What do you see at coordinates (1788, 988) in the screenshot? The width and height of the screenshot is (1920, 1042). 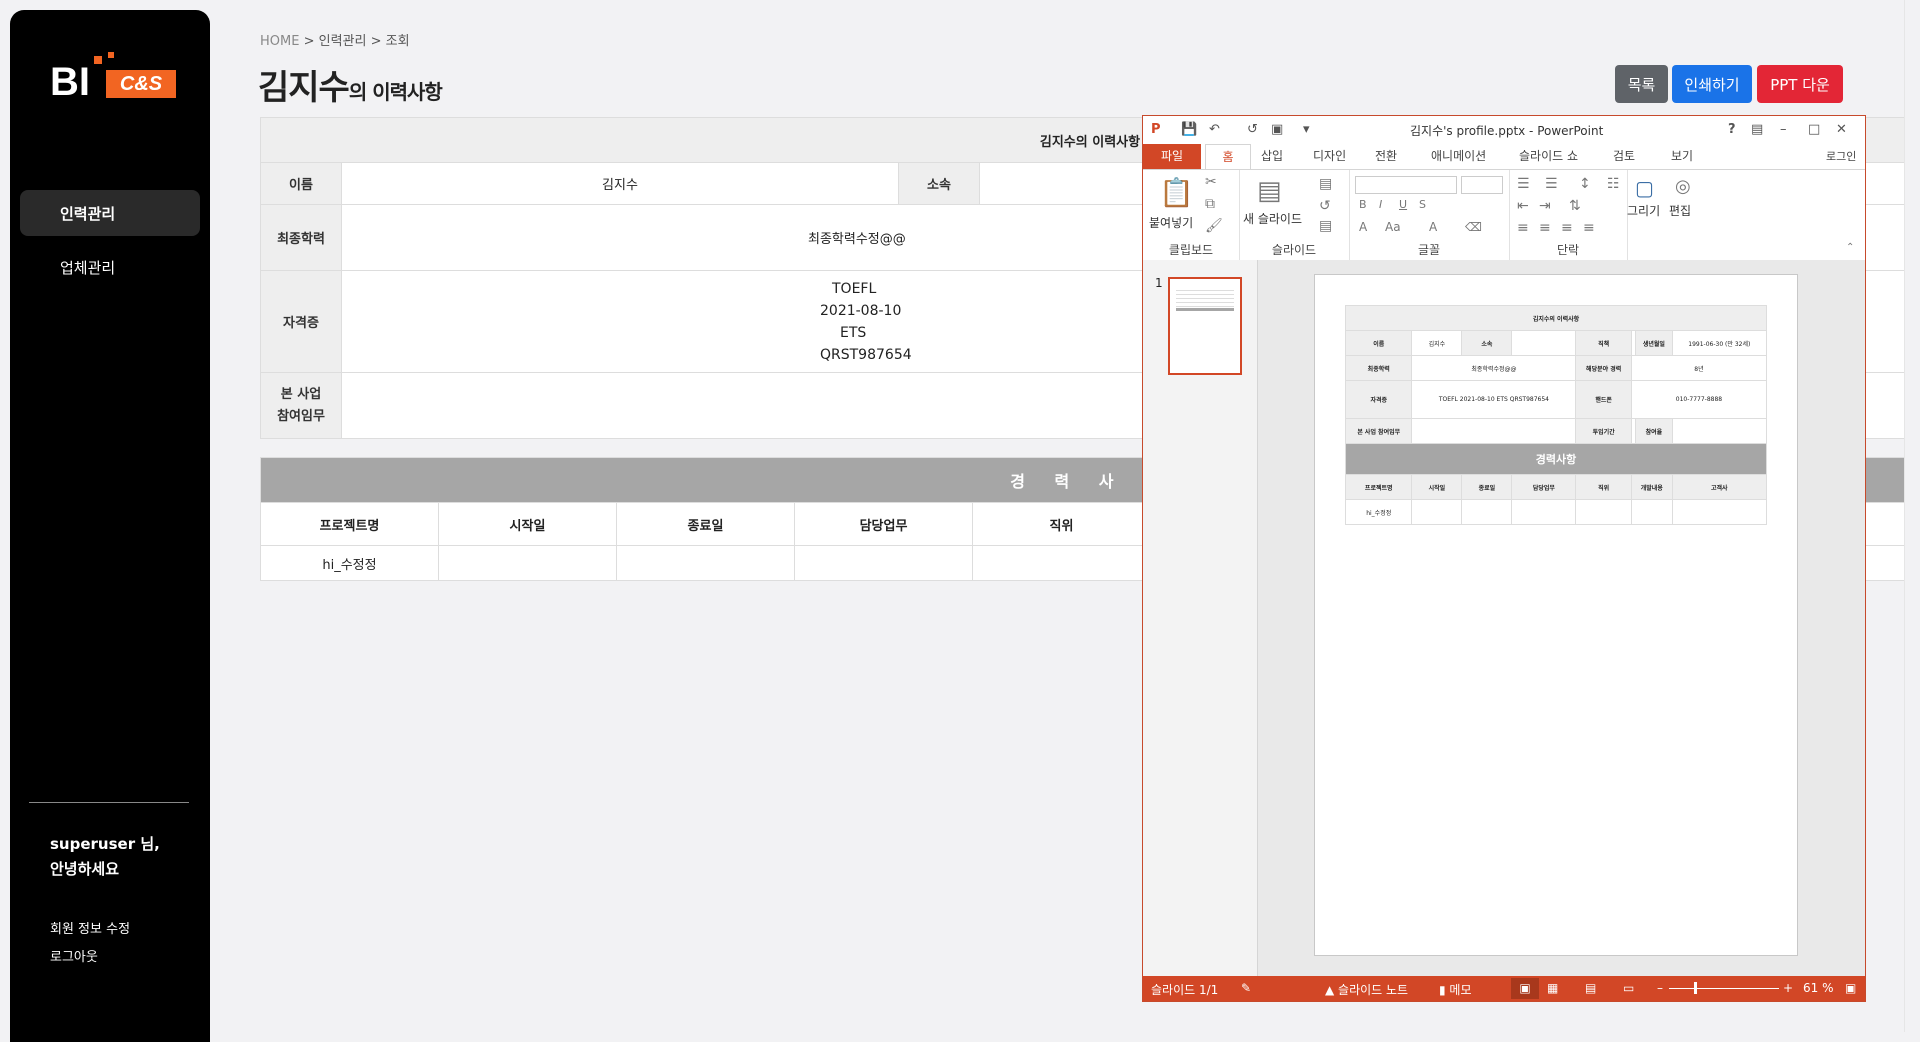 I see `zoom-in-icon: +` at bounding box center [1788, 988].